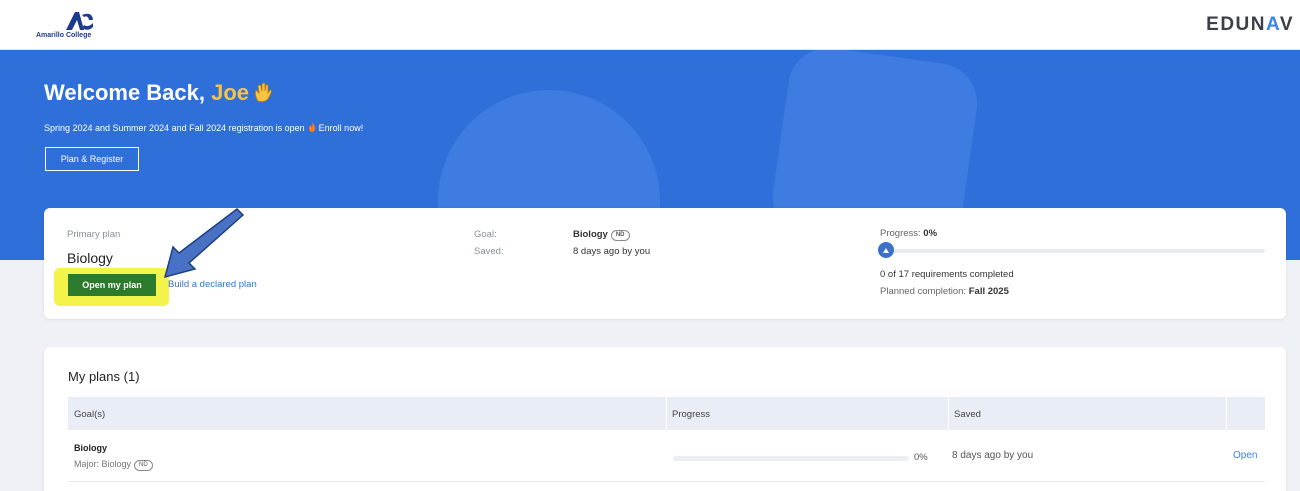 The image size is (1300, 491). I want to click on fire-icon, so click(311, 127).